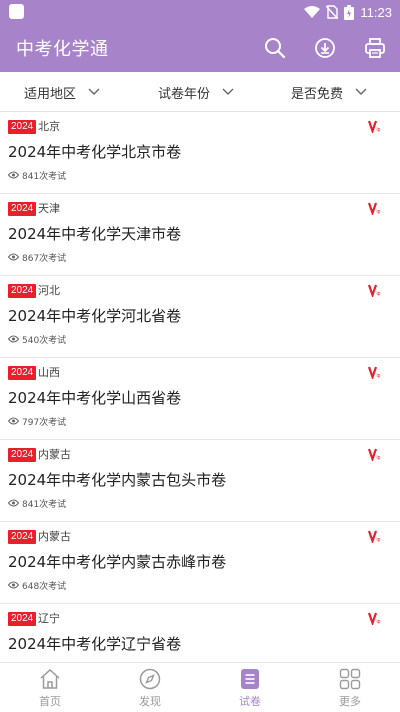 The width and height of the screenshot is (400, 712). I want to click on exam-title: 2024年中考化学辽宁省卷, so click(95, 644).